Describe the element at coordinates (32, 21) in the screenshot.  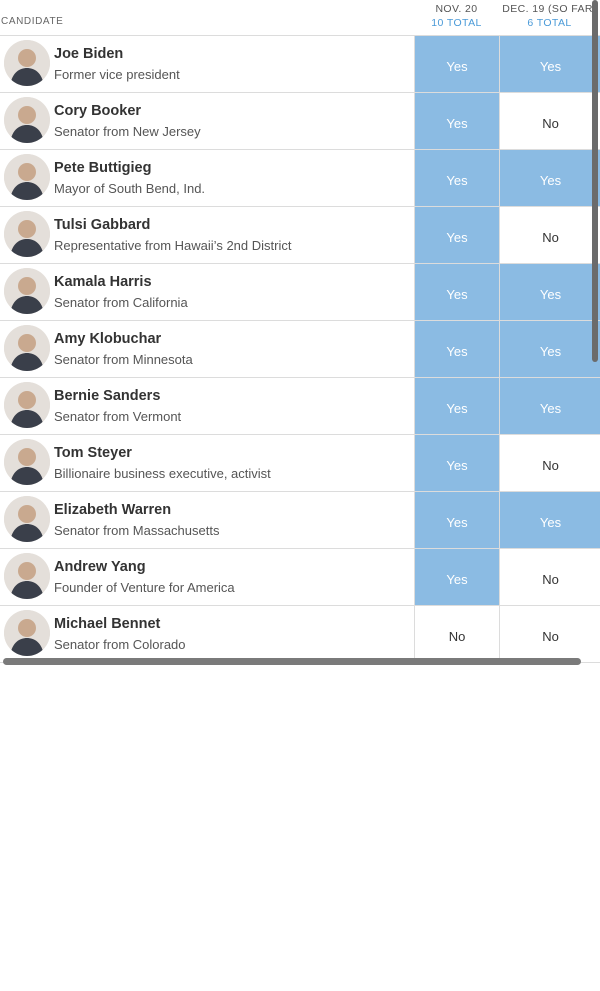
I see `candidate-column-header: CANDIDATE` at that location.